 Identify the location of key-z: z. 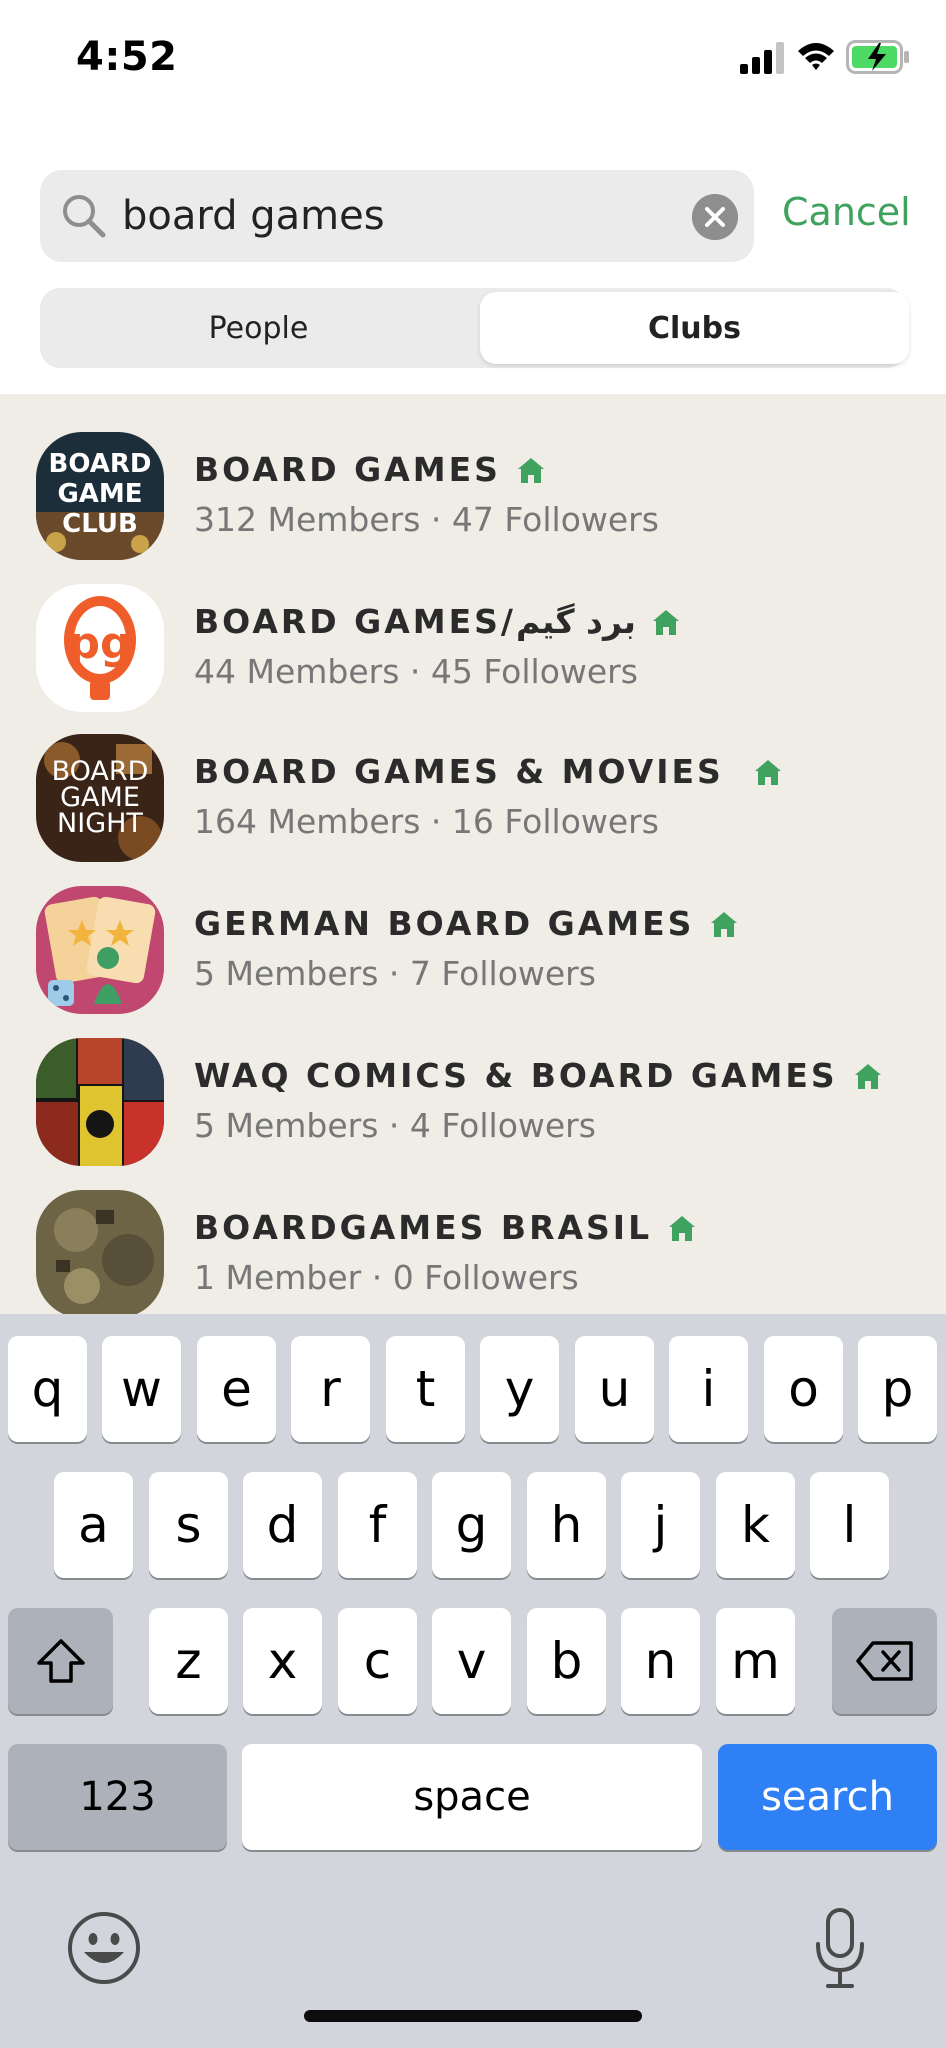
(188, 1661).